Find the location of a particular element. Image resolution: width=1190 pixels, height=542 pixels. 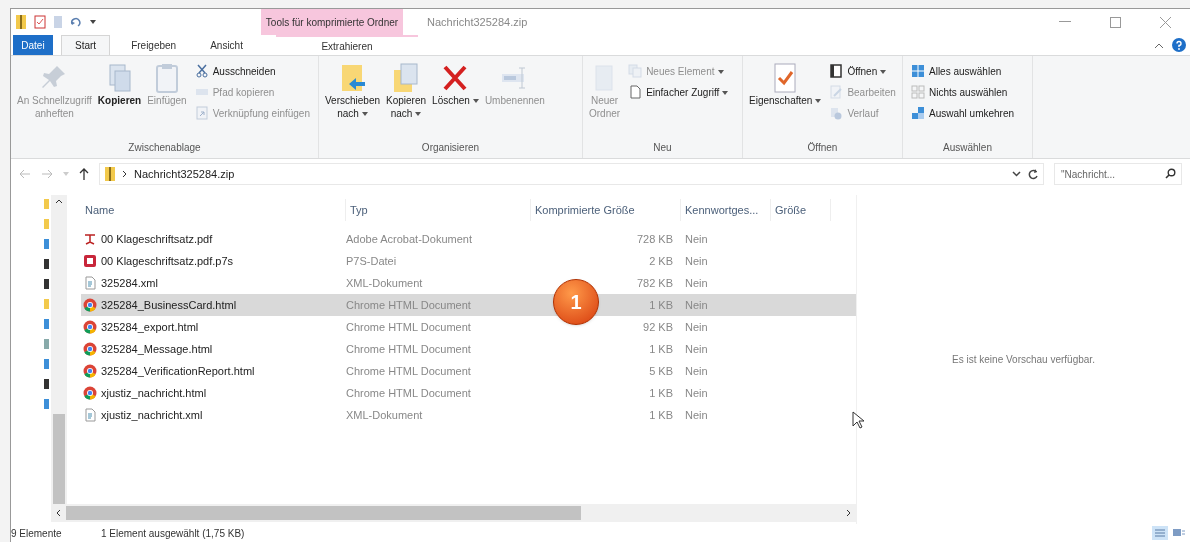

compressed-size: 728 KB is located at coordinates (654, 239).